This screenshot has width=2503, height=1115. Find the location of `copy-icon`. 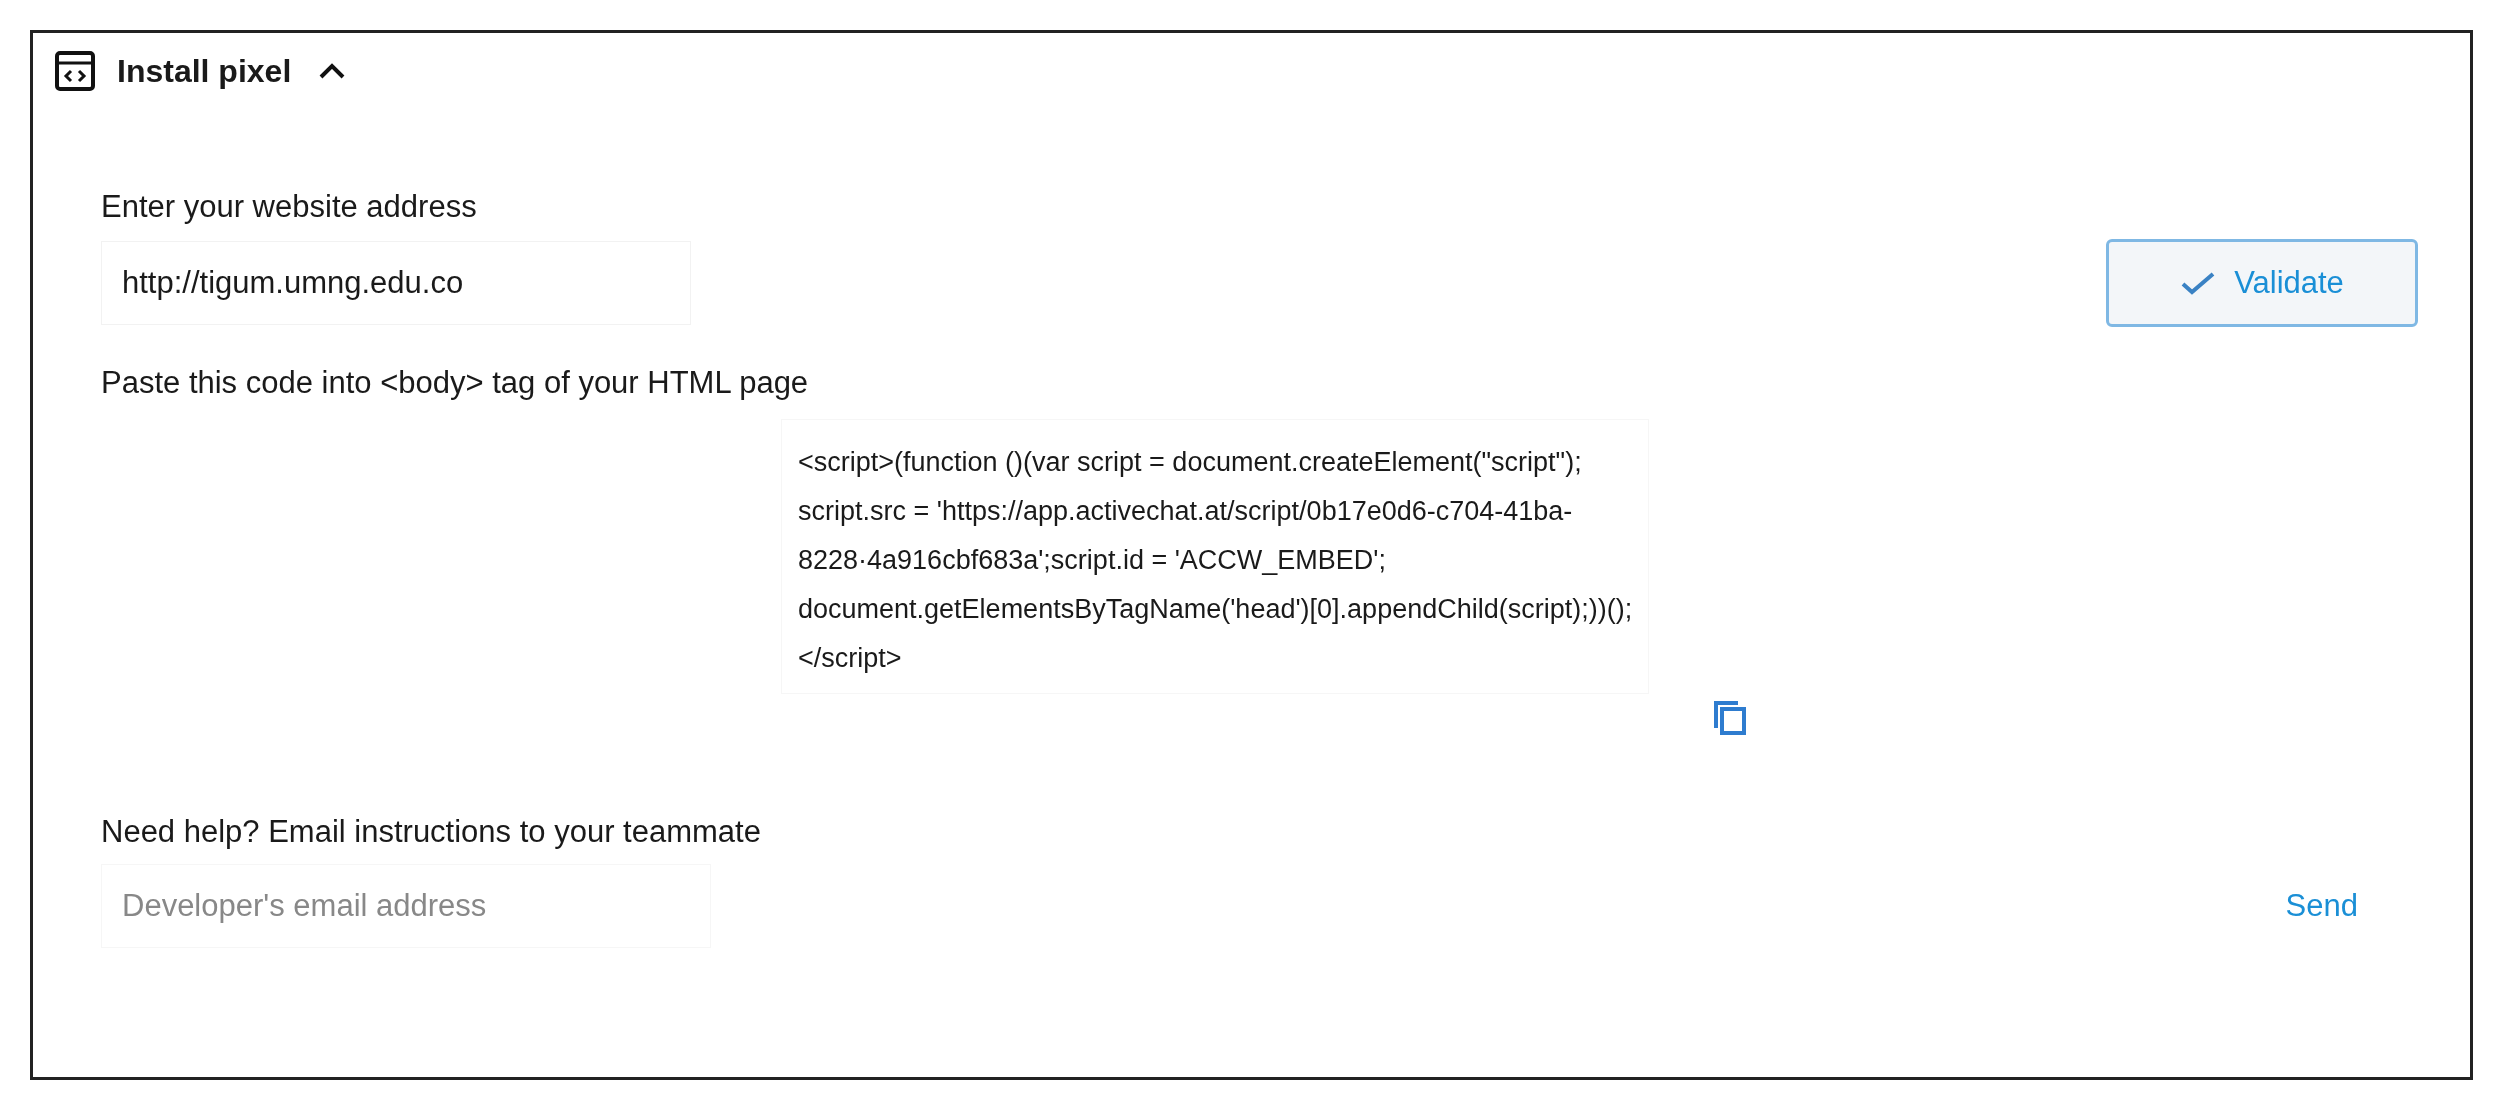

copy-icon is located at coordinates (1730, 718).